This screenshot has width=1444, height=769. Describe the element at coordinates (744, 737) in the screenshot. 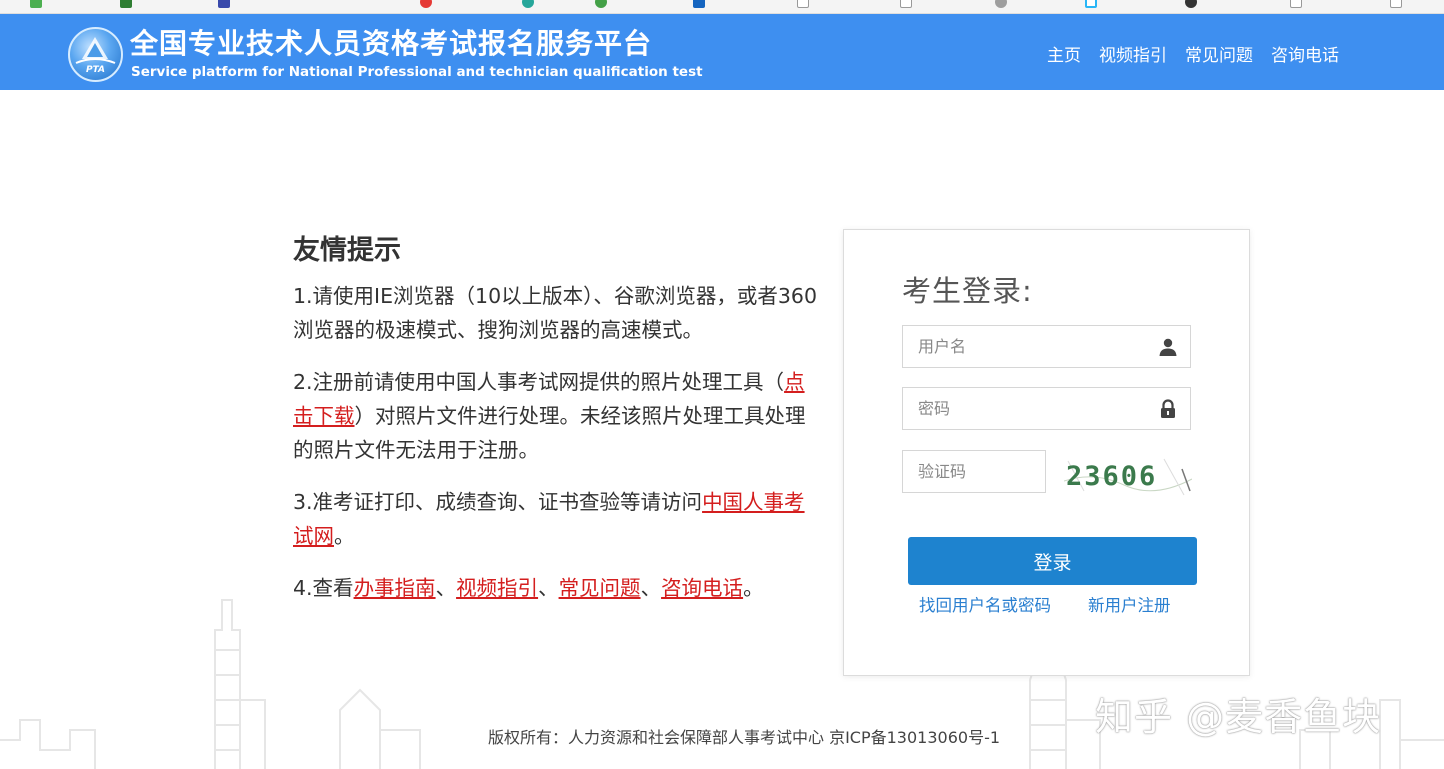

I see `footer-copyright: 版权所有：人力资源和社会保障部人事考试中心 京ICP备13013060号-1` at that location.